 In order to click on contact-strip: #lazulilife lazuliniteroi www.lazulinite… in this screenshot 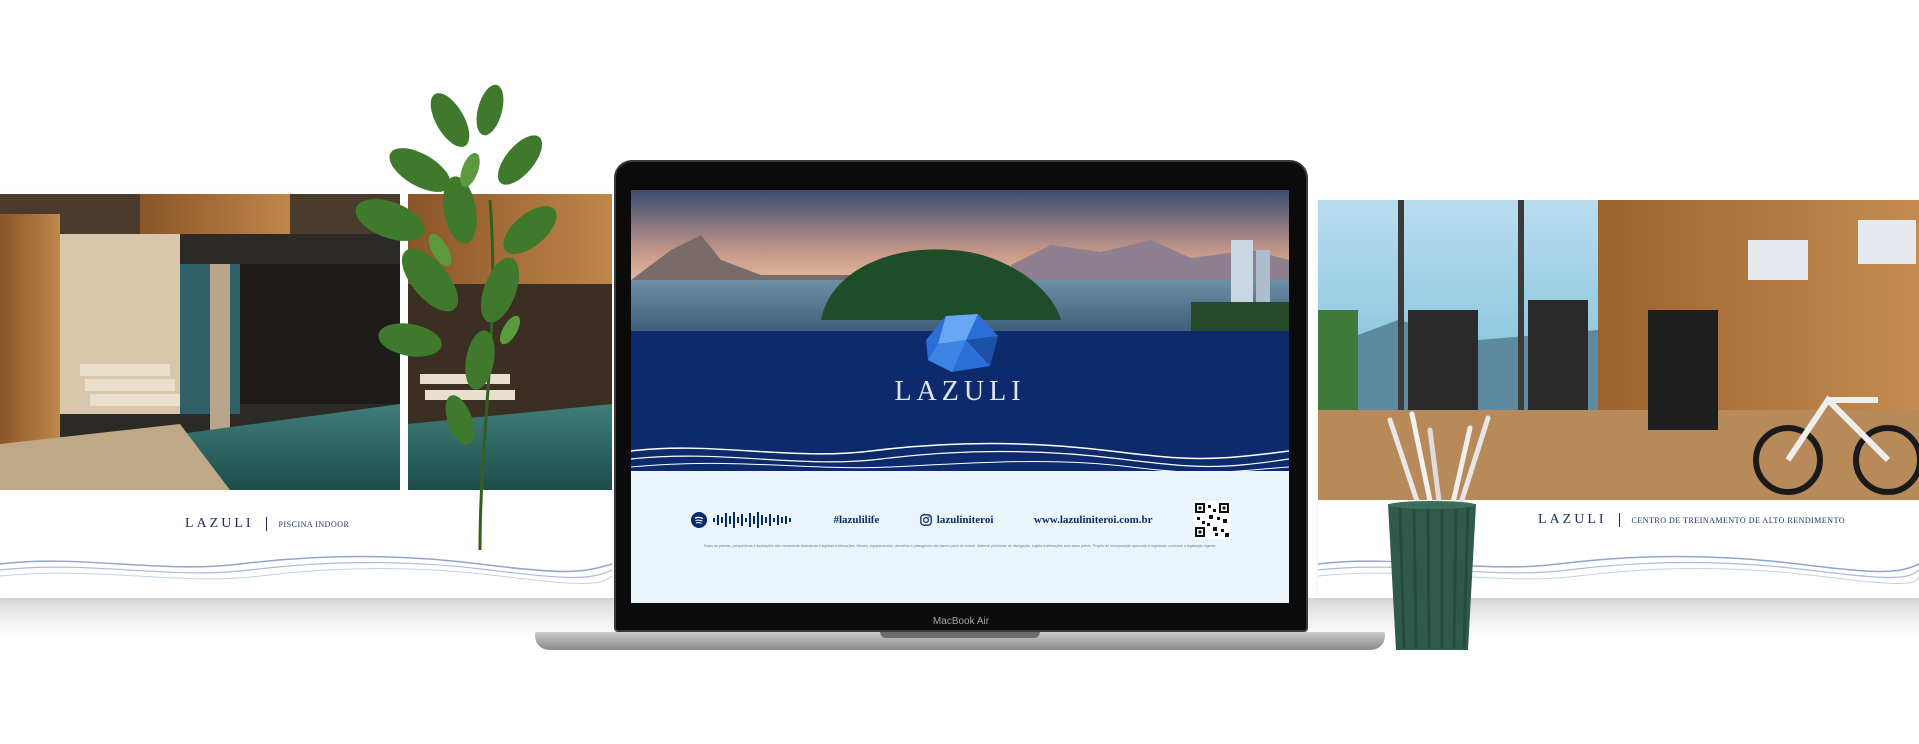, I will do `click(960, 537)`.